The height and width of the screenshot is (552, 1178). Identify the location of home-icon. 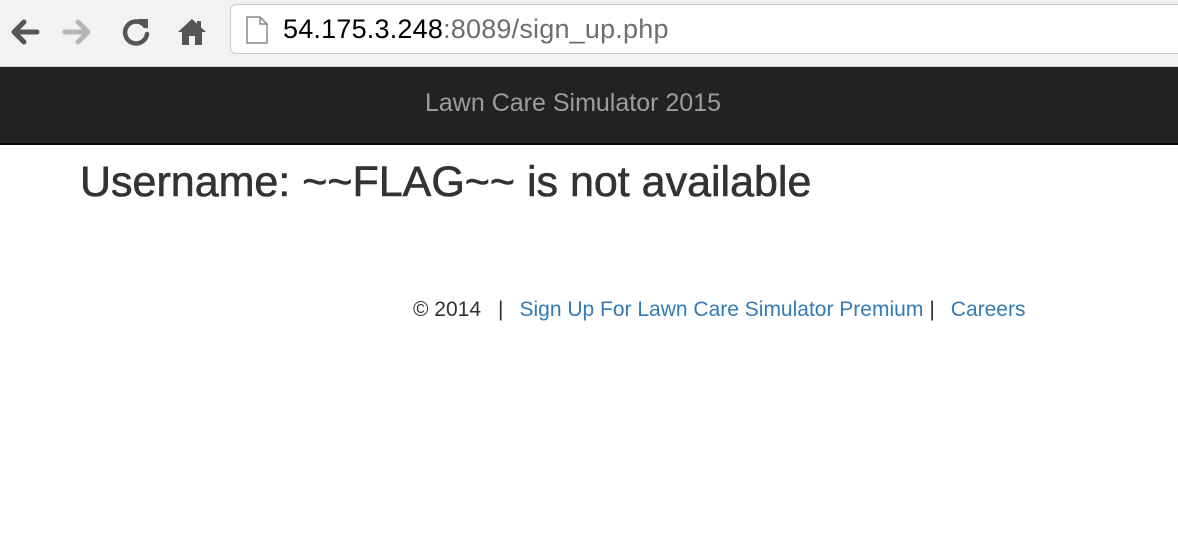
(192, 32).